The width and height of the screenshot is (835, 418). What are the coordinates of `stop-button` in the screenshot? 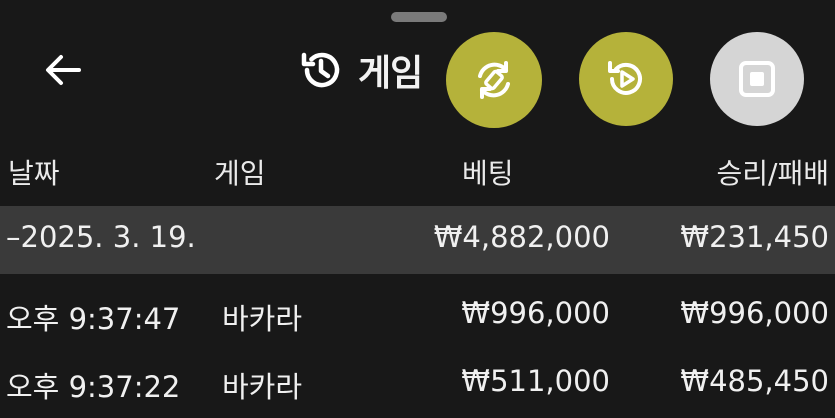 It's located at (757, 79).